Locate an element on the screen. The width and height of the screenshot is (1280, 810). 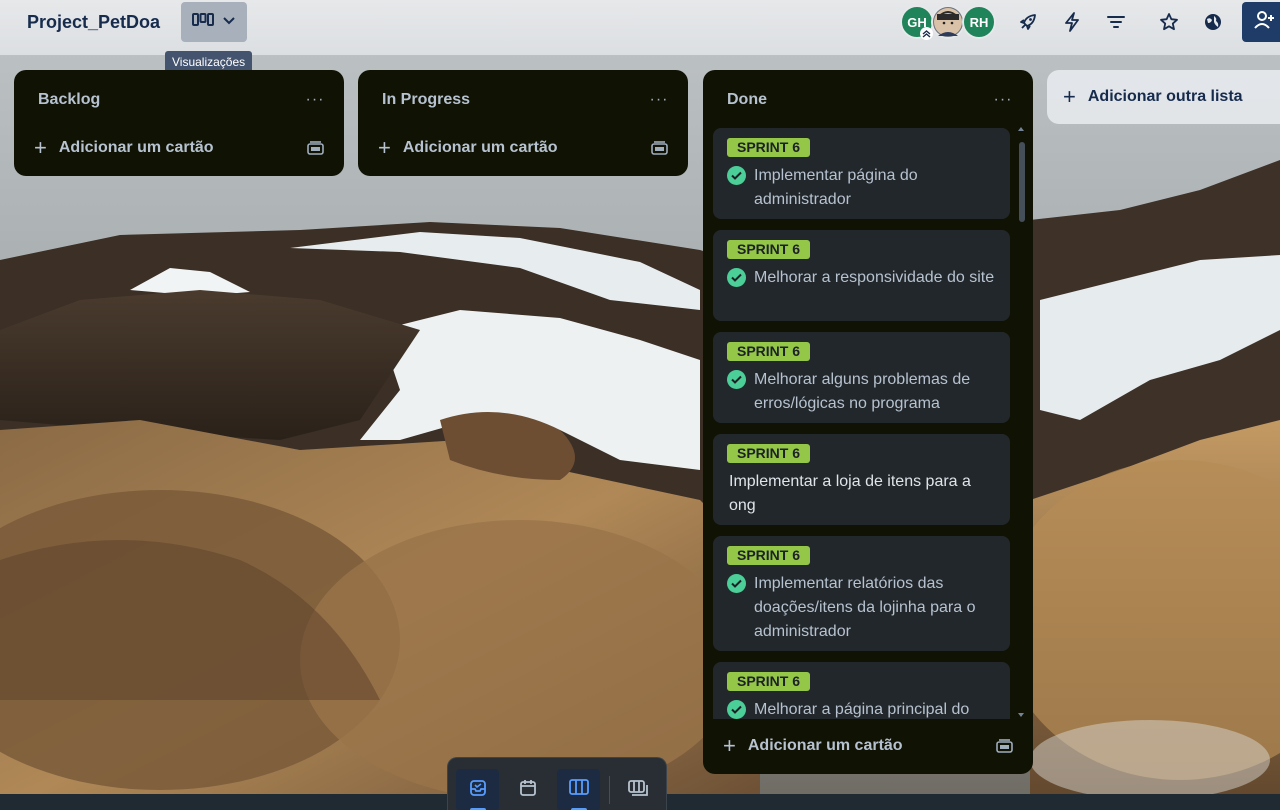
board-title: Project_PetDoa is located at coordinates (93, 22).